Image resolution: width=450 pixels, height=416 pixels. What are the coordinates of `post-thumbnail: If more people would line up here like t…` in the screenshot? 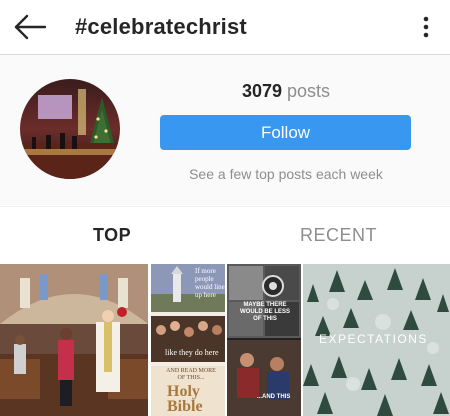 It's located at (188, 340).